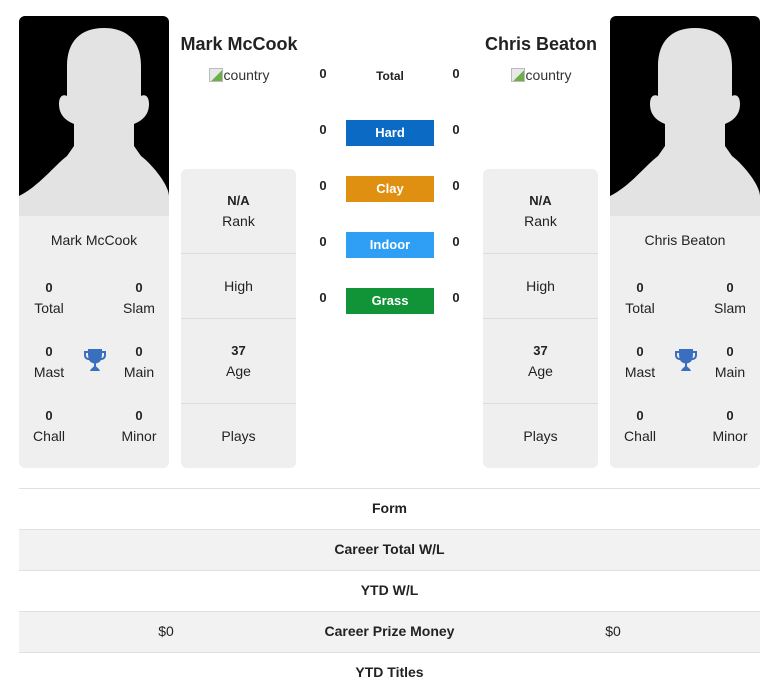  I want to click on surface-clay-left: 0, so click(323, 185).